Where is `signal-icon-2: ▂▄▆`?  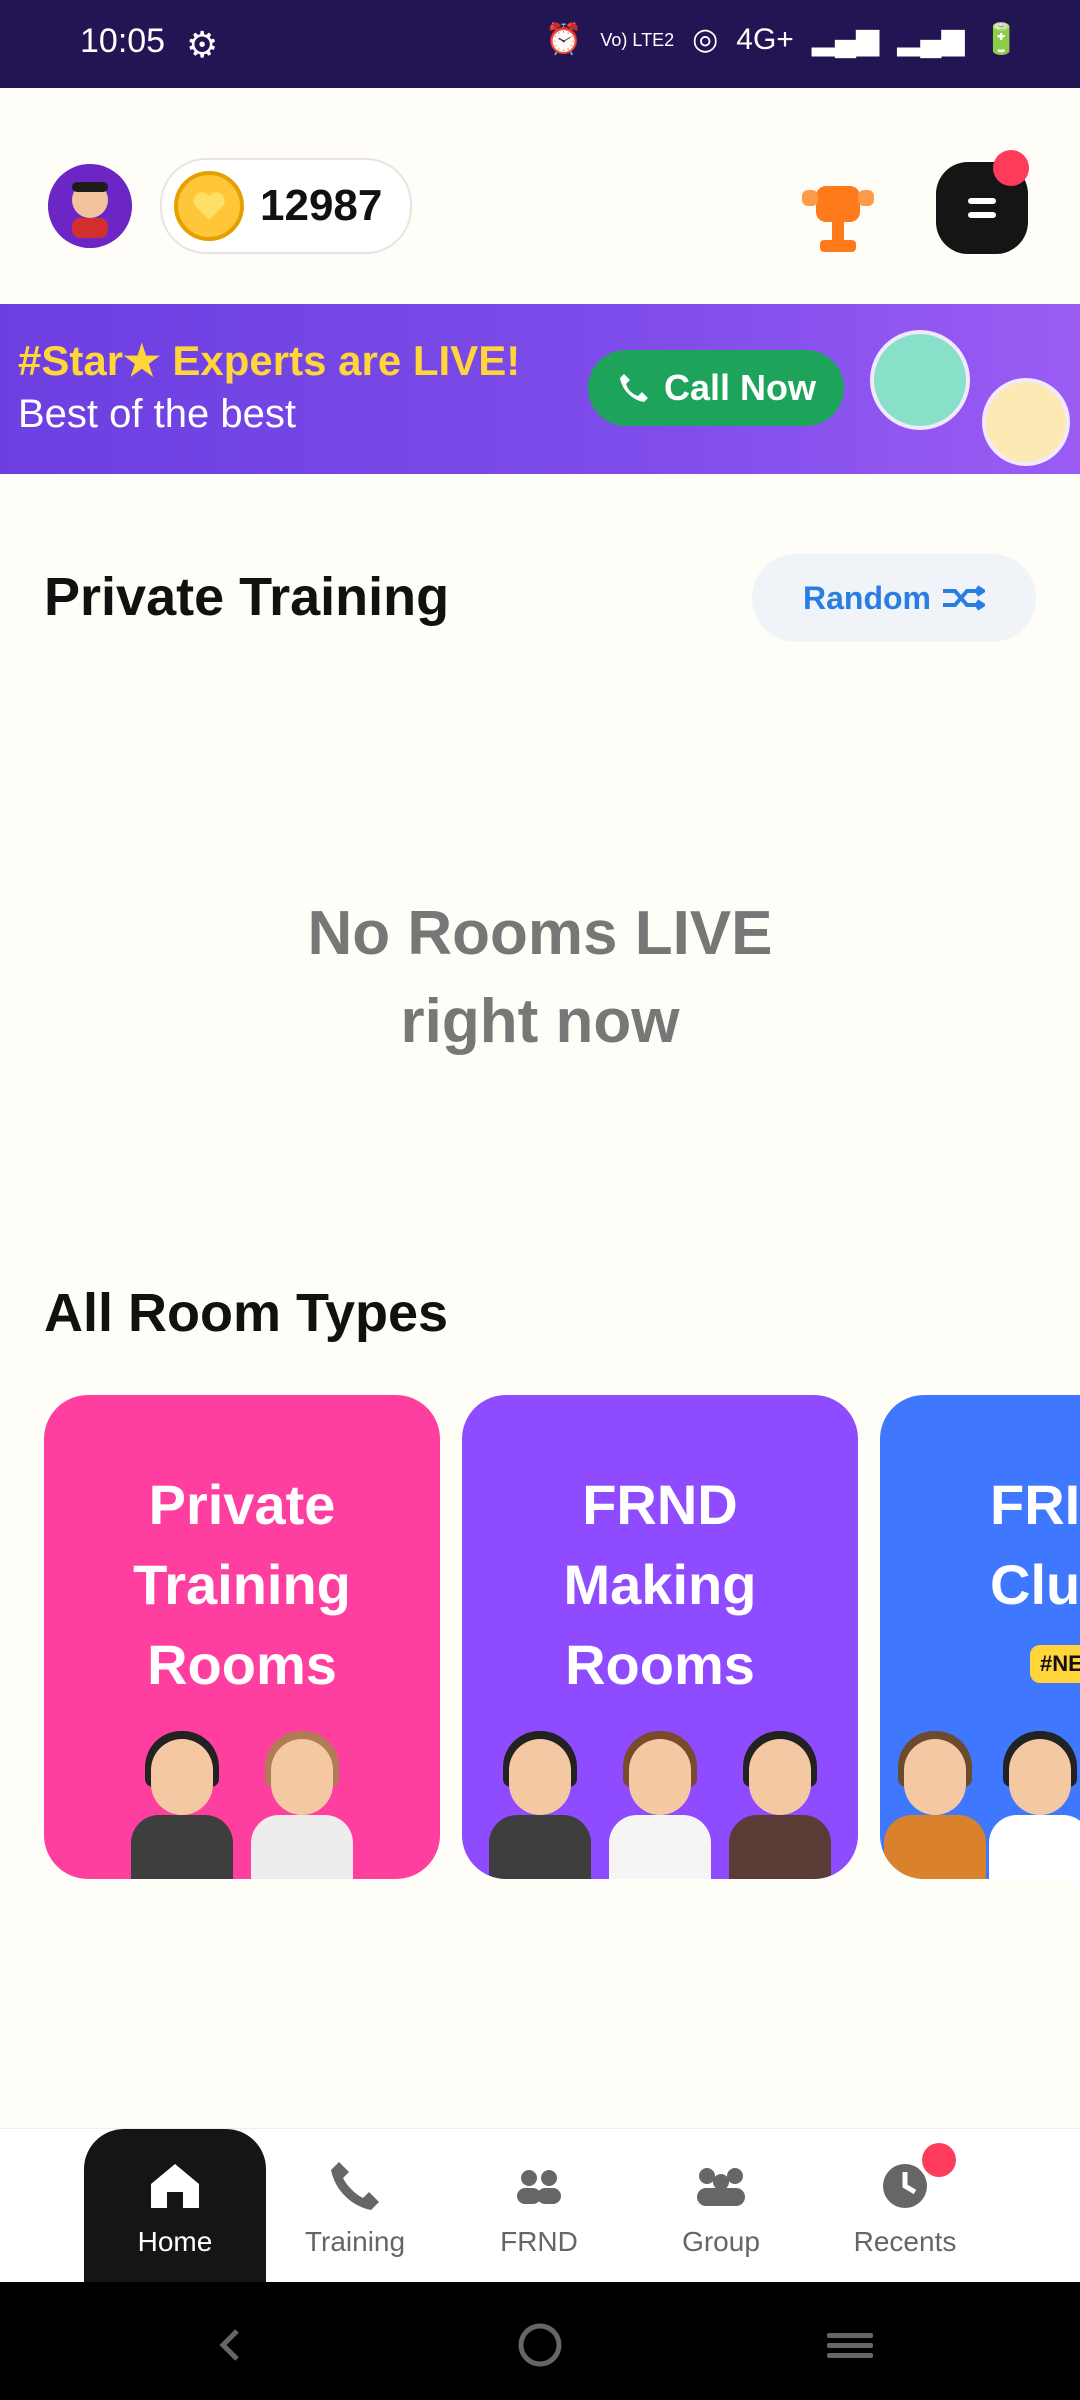
signal-icon-2: ▂▄▆ is located at coordinates (931, 39).